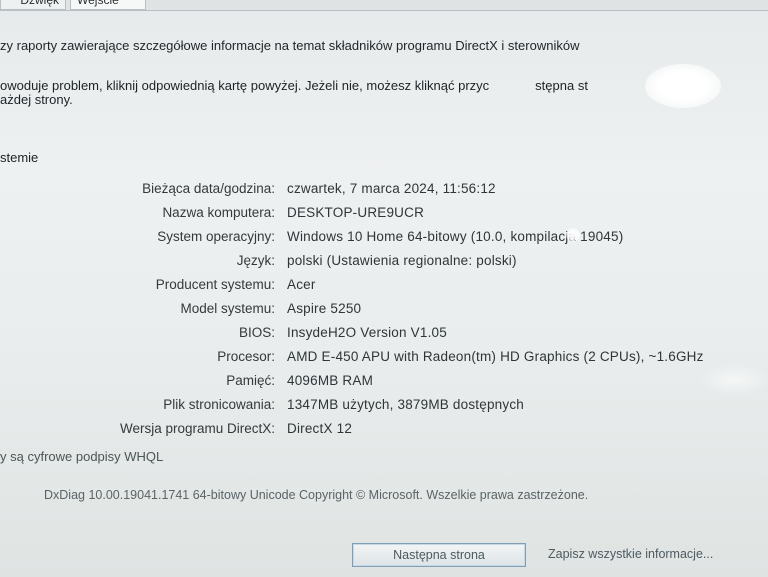  Describe the element at coordinates (216, 236) in the screenshot. I see `info-label: System operacyjny:` at that location.